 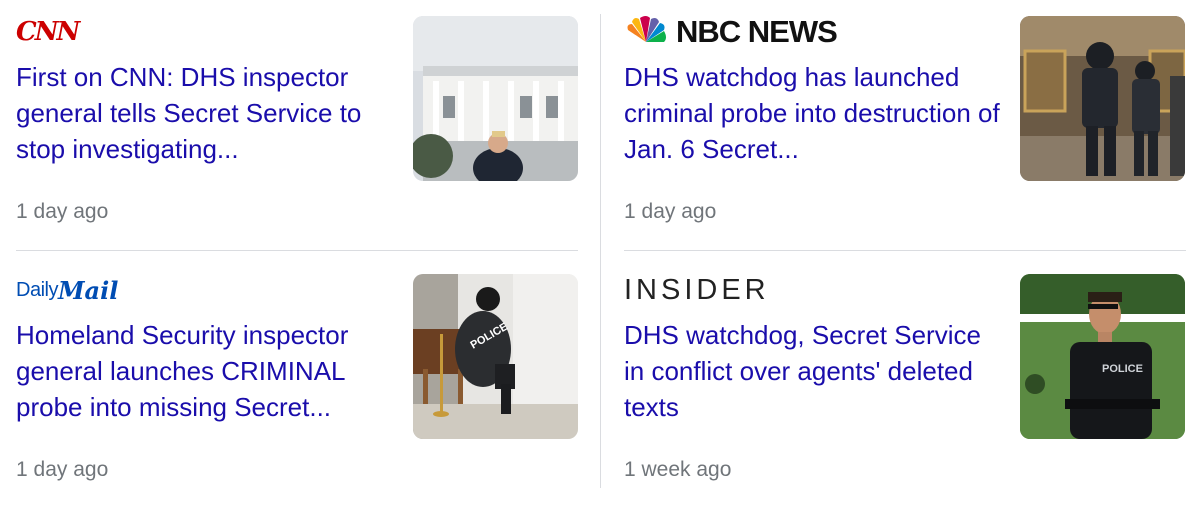 I want to click on daily-mail-logo-daily: Daily, so click(x=37, y=289).